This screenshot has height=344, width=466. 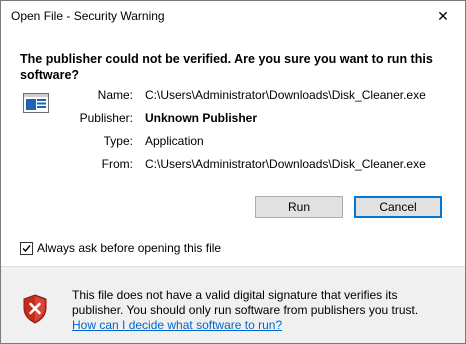 I want to click on publisher-value: Unknown Publisher, so click(x=201, y=118).